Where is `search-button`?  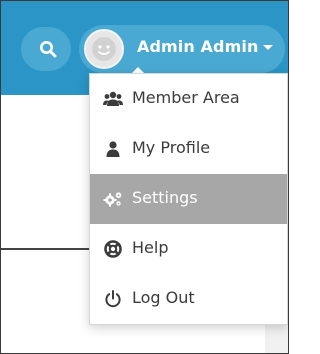 search-button is located at coordinates (48, 49).